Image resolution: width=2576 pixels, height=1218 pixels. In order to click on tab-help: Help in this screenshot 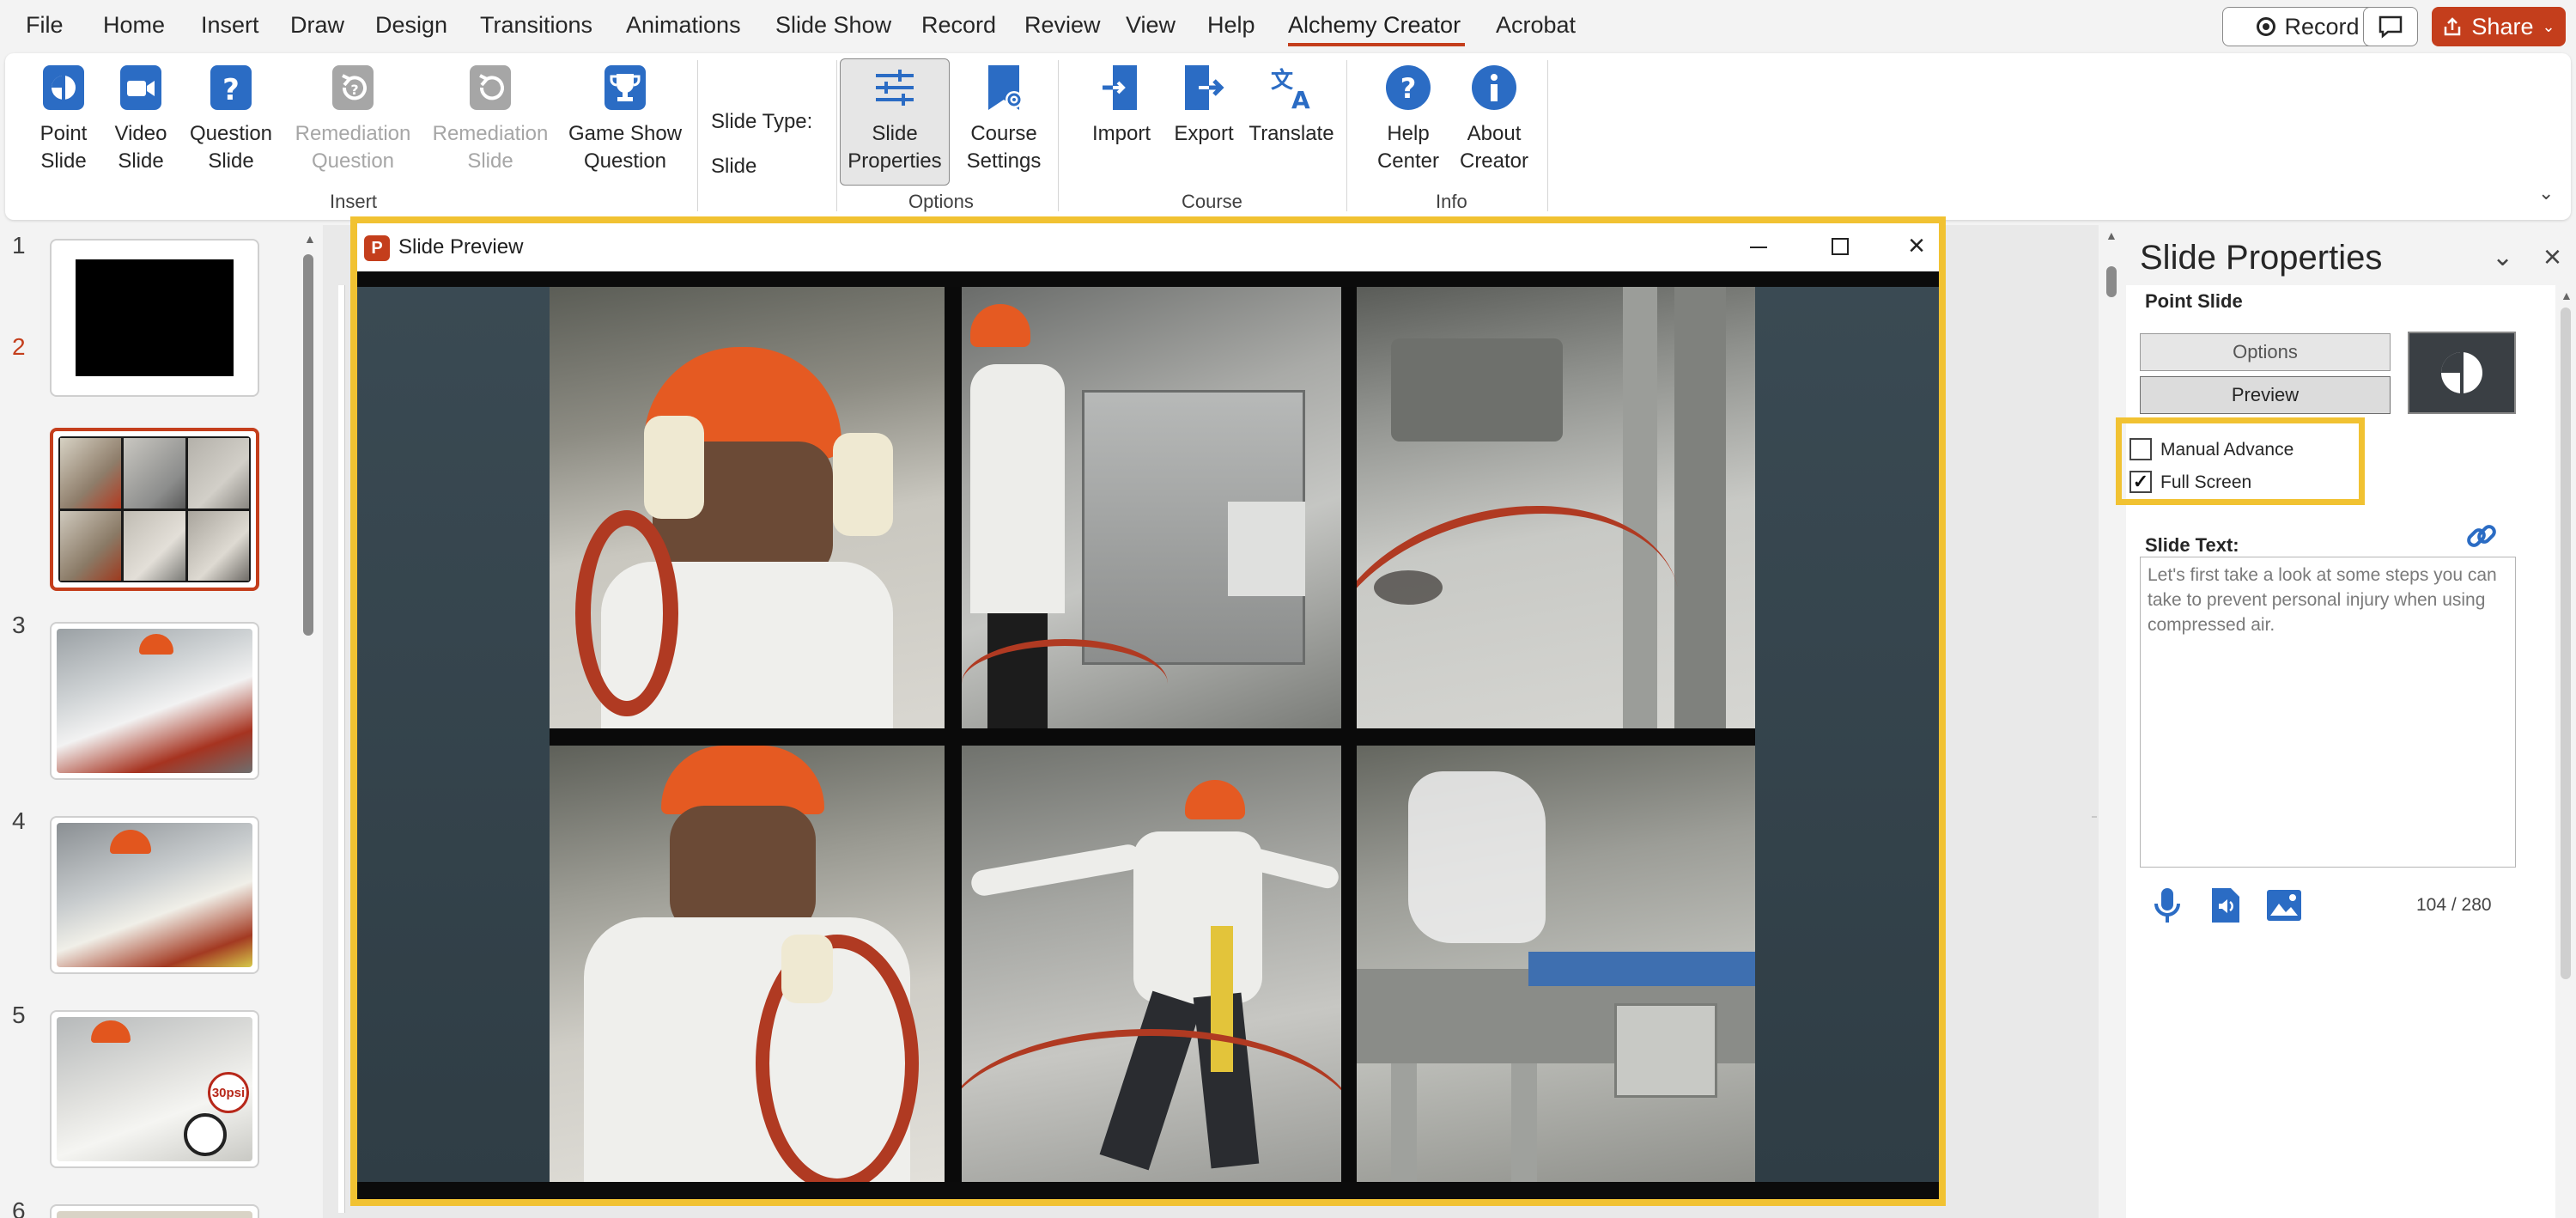, I will do `click(1231, 25)`.